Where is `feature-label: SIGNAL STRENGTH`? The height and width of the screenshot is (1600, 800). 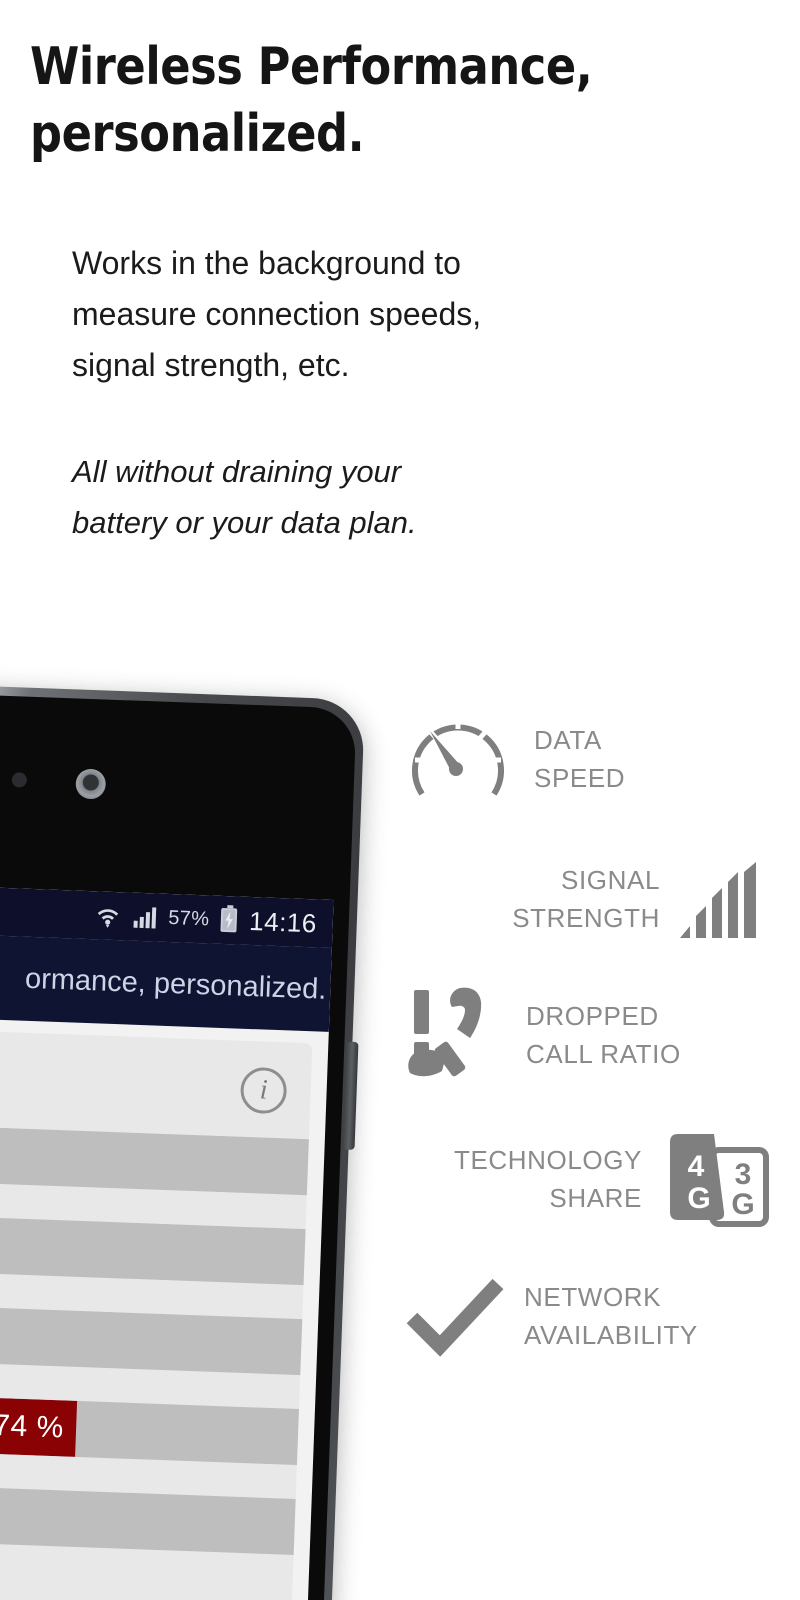 feature-label: SIGNAL STRENGTH is located at coordinates (586, 899).